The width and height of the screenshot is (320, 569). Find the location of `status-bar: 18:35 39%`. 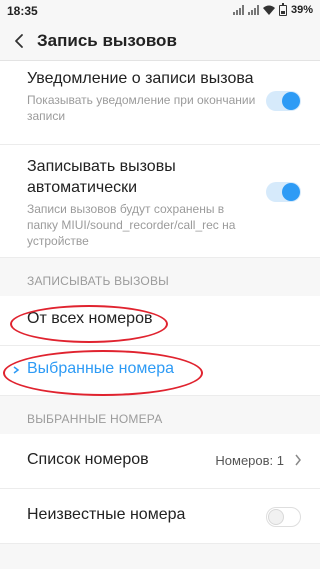

status-bar: 18:35 39% is located at coordinates (160, 11).